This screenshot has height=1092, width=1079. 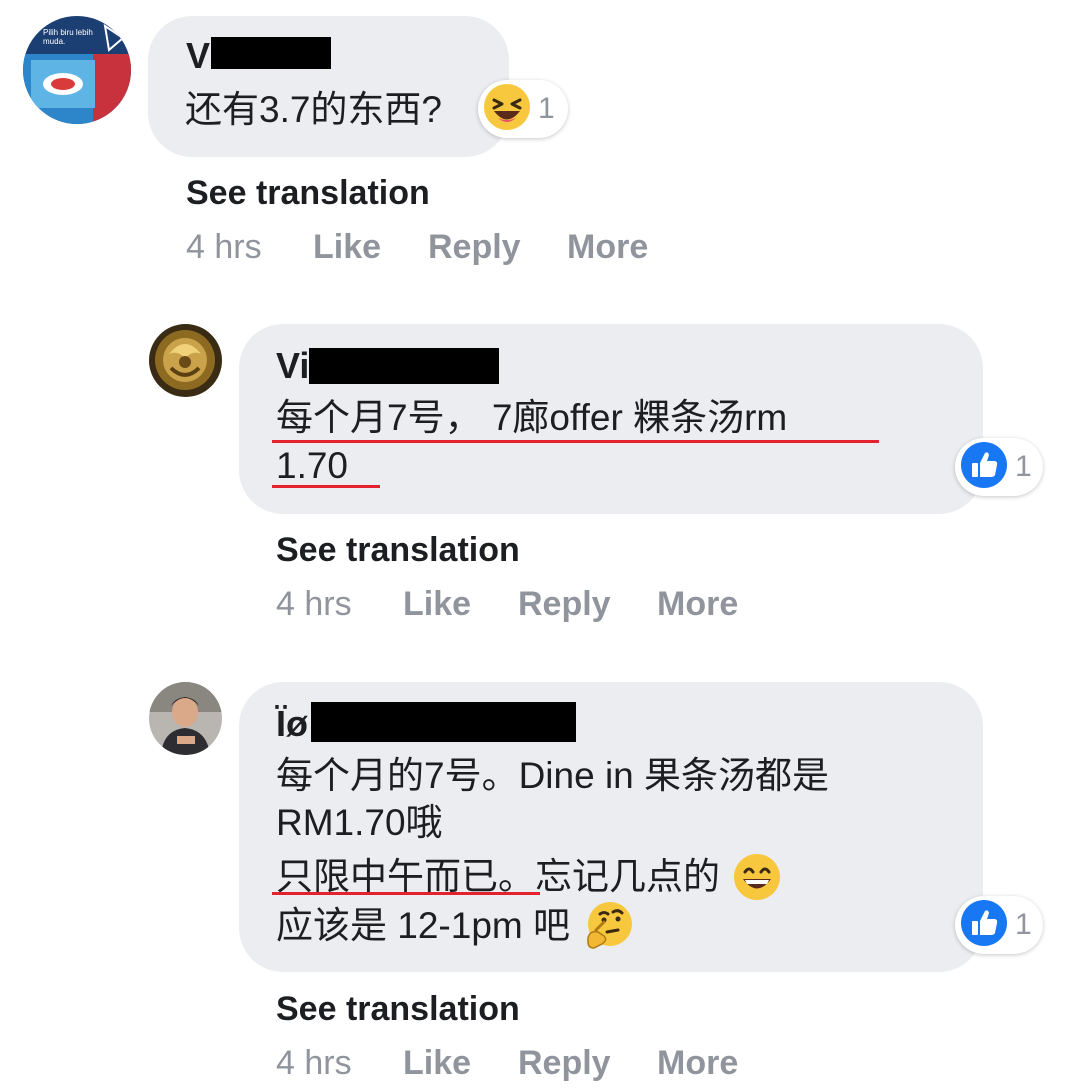 I want to click on avatar-text: Pilih biru lebih muda., so click(x=68, y=37).